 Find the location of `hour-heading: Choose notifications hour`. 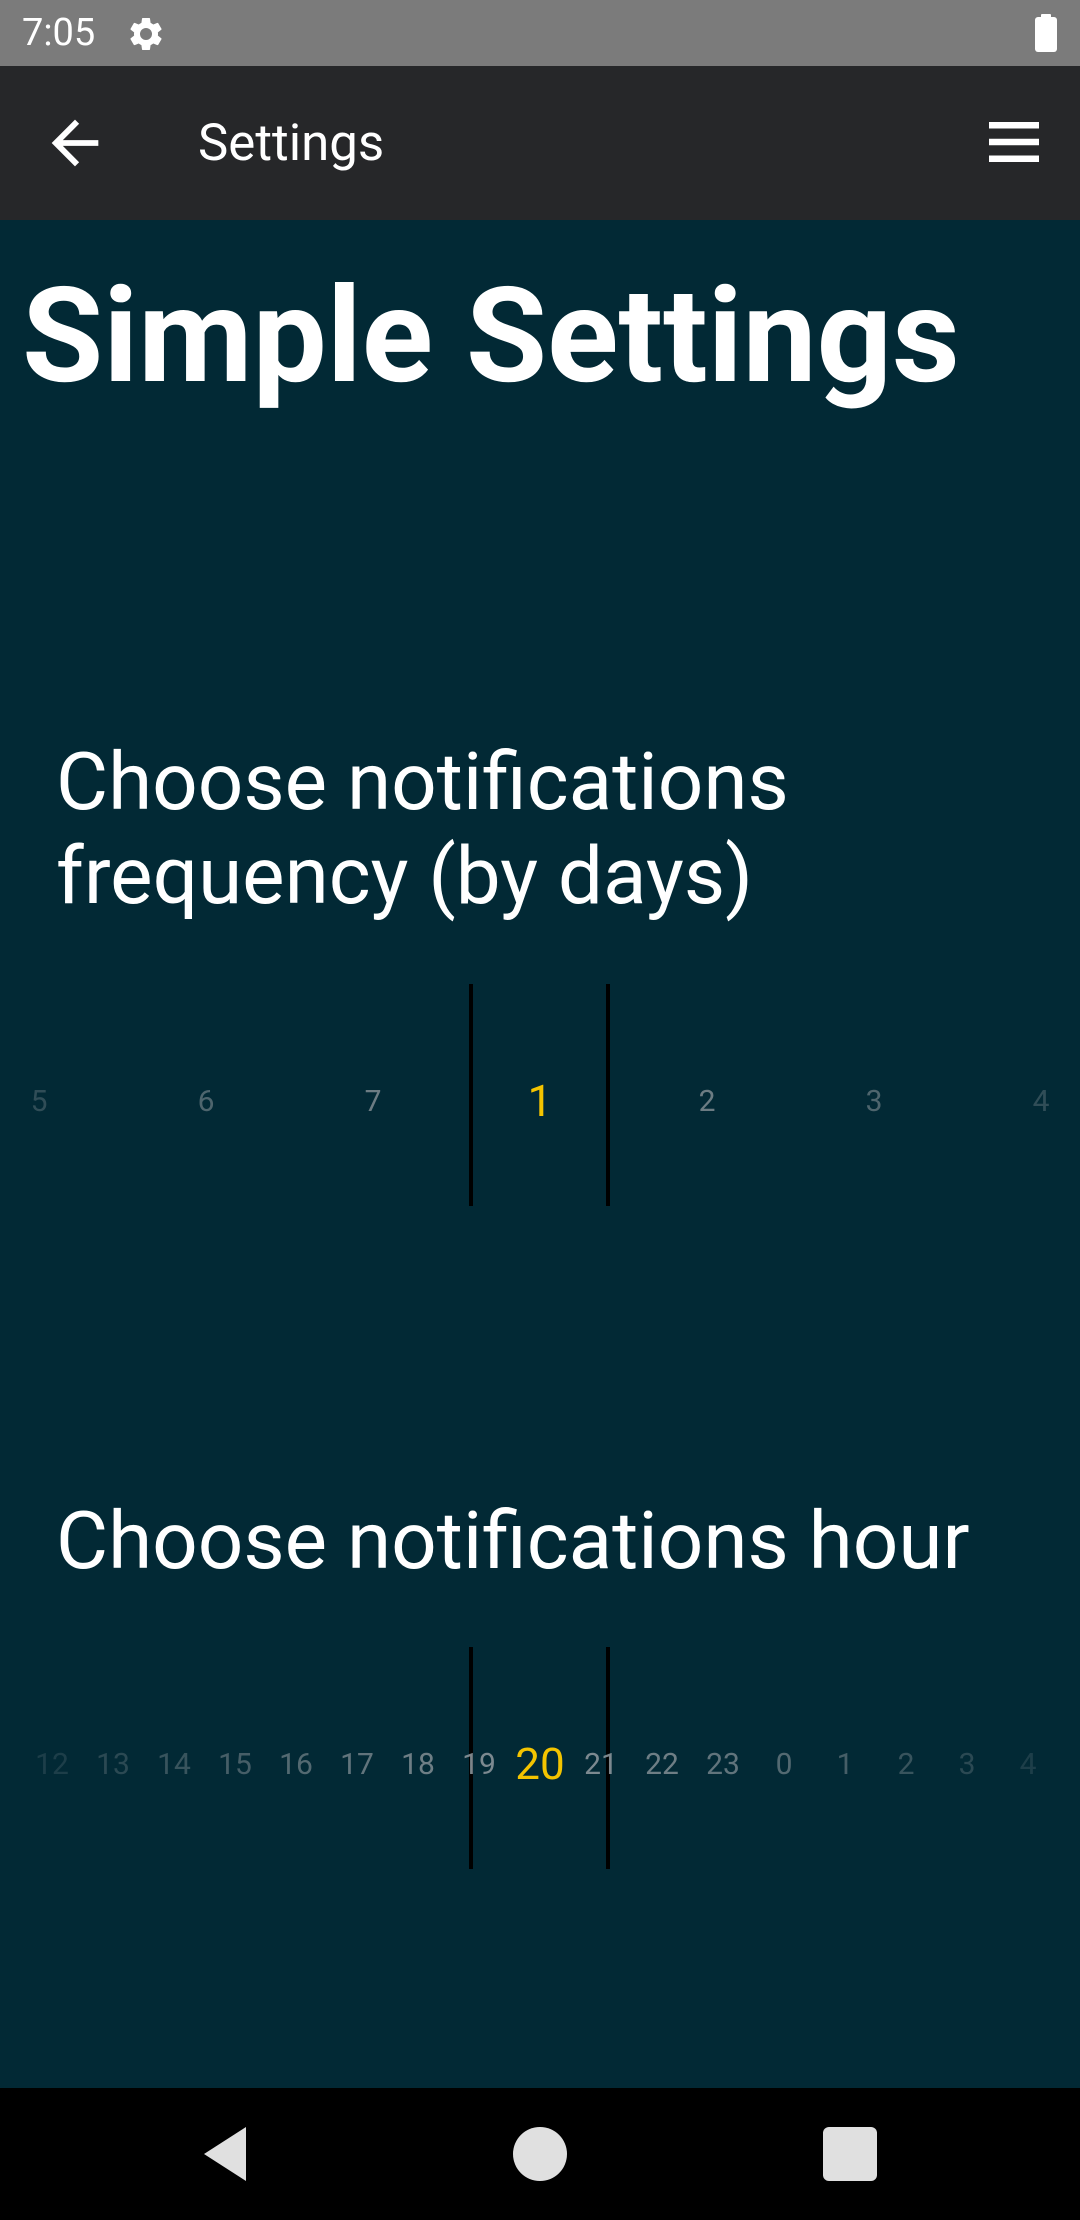

hour-heading: Choose notifications hour is located at coordinates (513, 1541).